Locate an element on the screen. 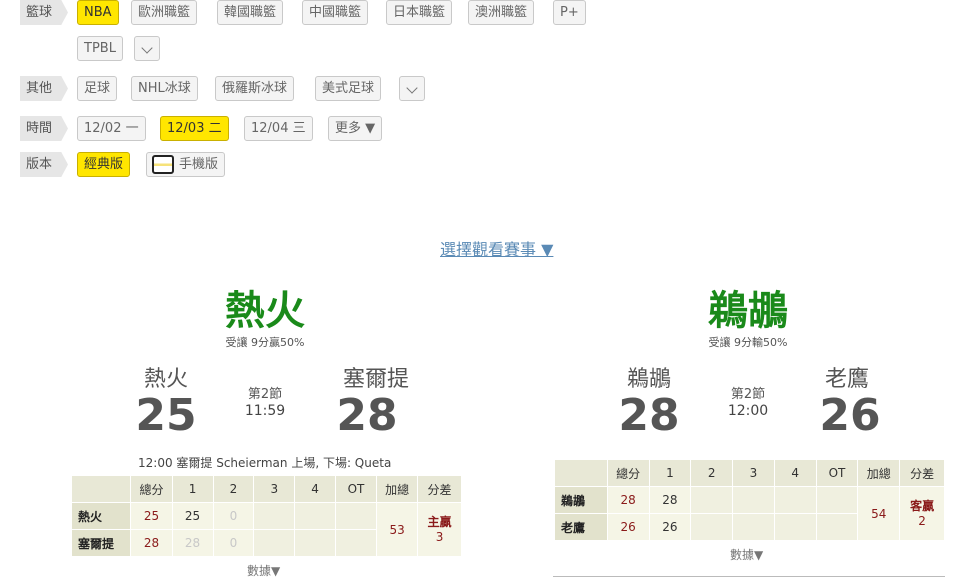 Image resolution: width=960 pixels, height=584 pixels. game2-diff: 客贏 2 is located at coordinates (922, 513).